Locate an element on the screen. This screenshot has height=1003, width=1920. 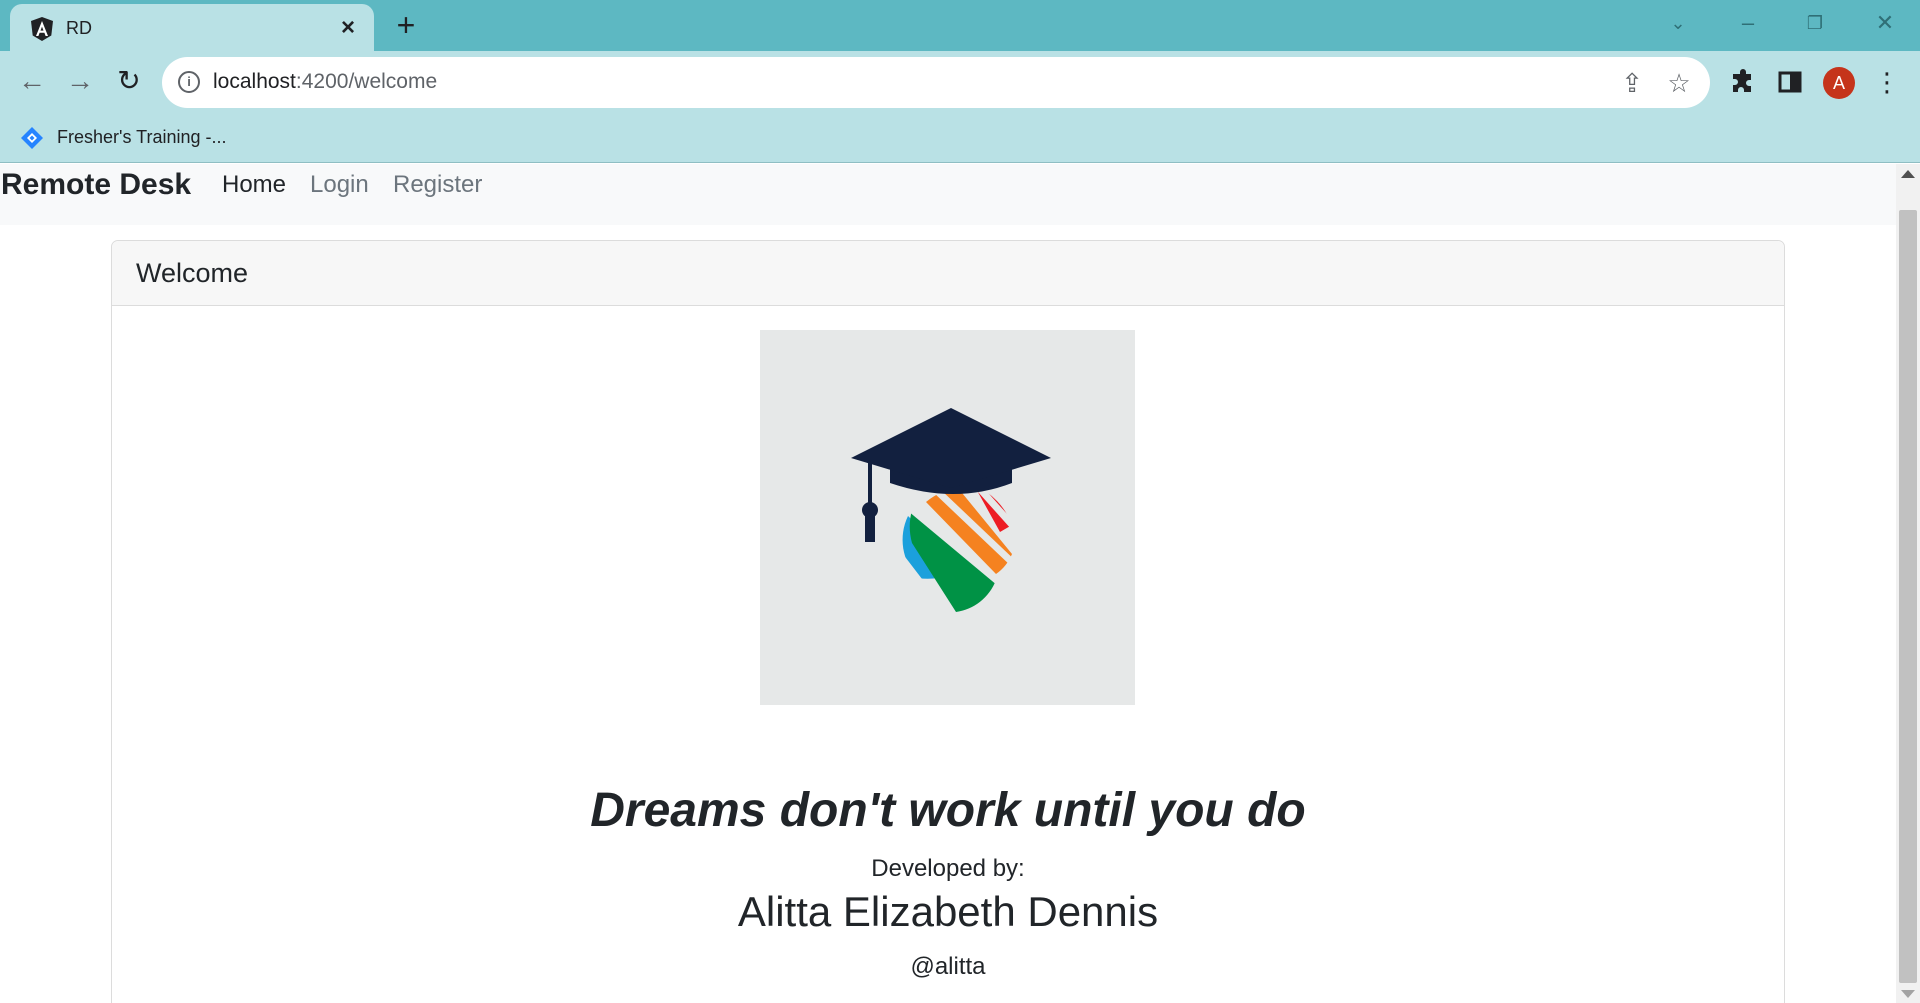
jira-diamond-icon is located at coordinates (32, 138).